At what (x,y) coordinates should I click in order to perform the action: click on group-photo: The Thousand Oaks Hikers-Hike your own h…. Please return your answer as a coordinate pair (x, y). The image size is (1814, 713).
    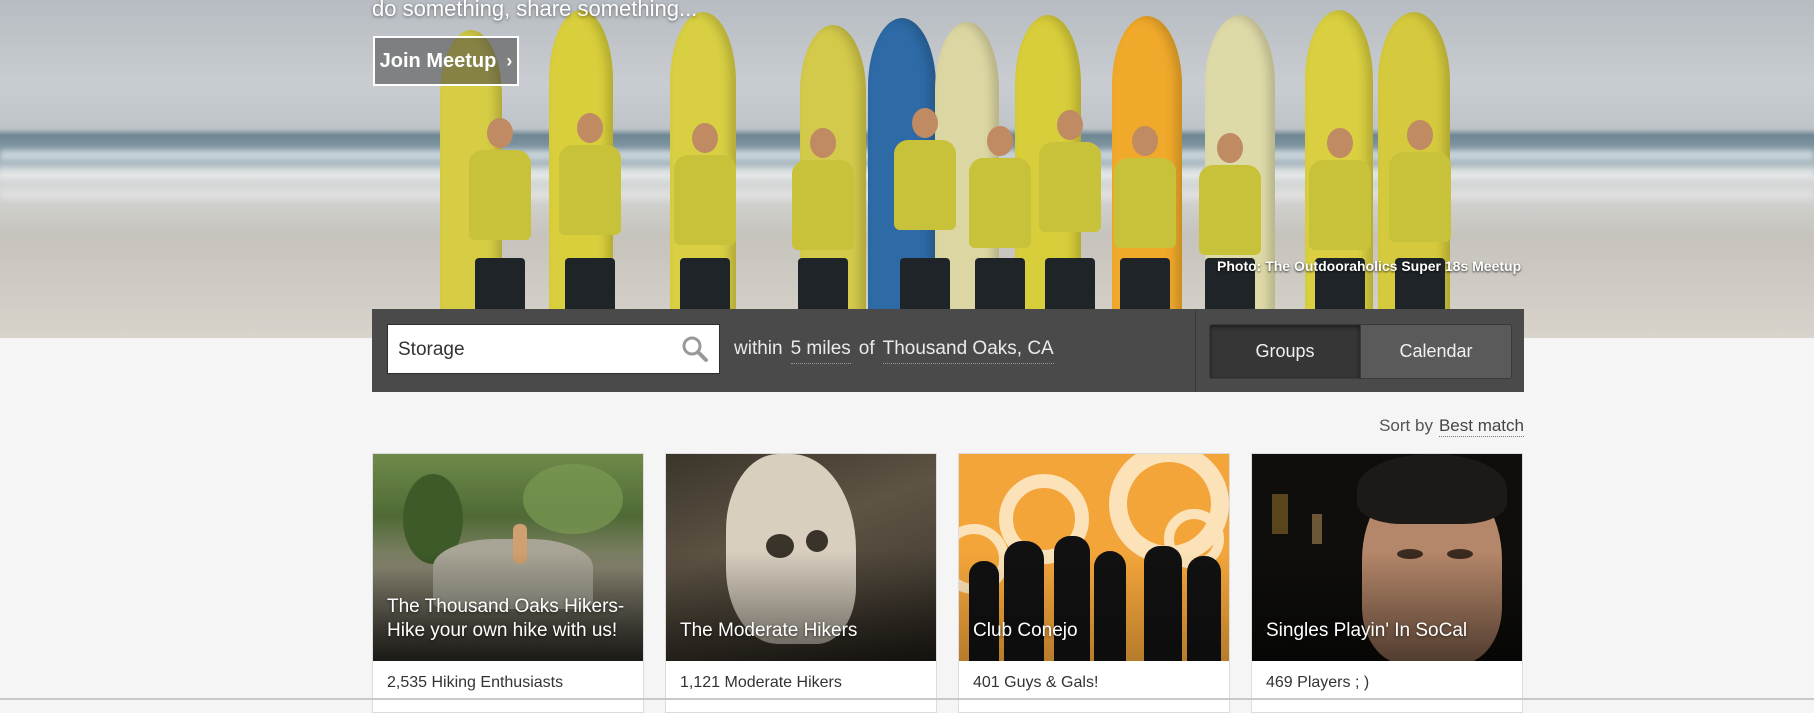
    Looking at the image, I should click on (508, 557).